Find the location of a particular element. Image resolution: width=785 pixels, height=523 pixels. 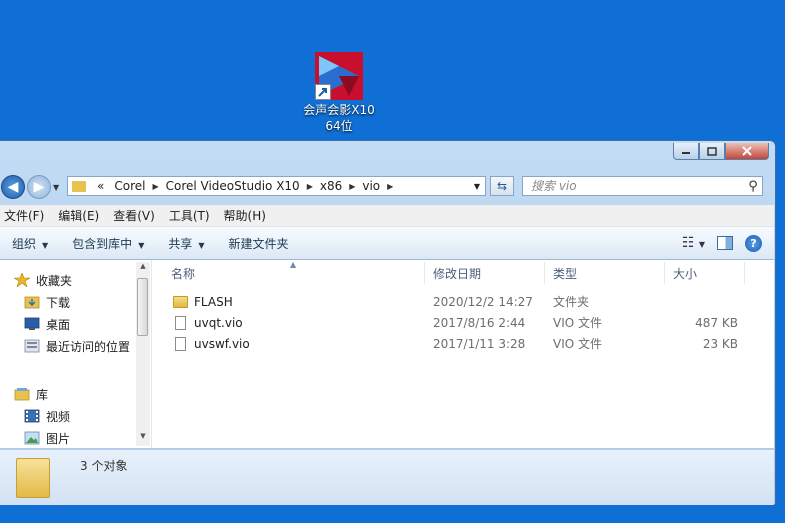

scroll-up-icon: ▲ is located at coordinates (143, 269).